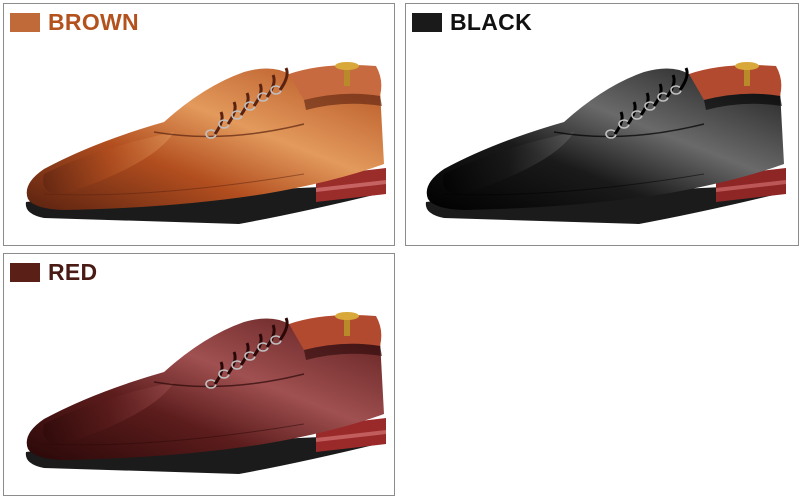 The image size is (801, 499). Describe the element at coordinates (206, 393) in the screenshot. I see `red-oxford-shoe-icon` at that location.